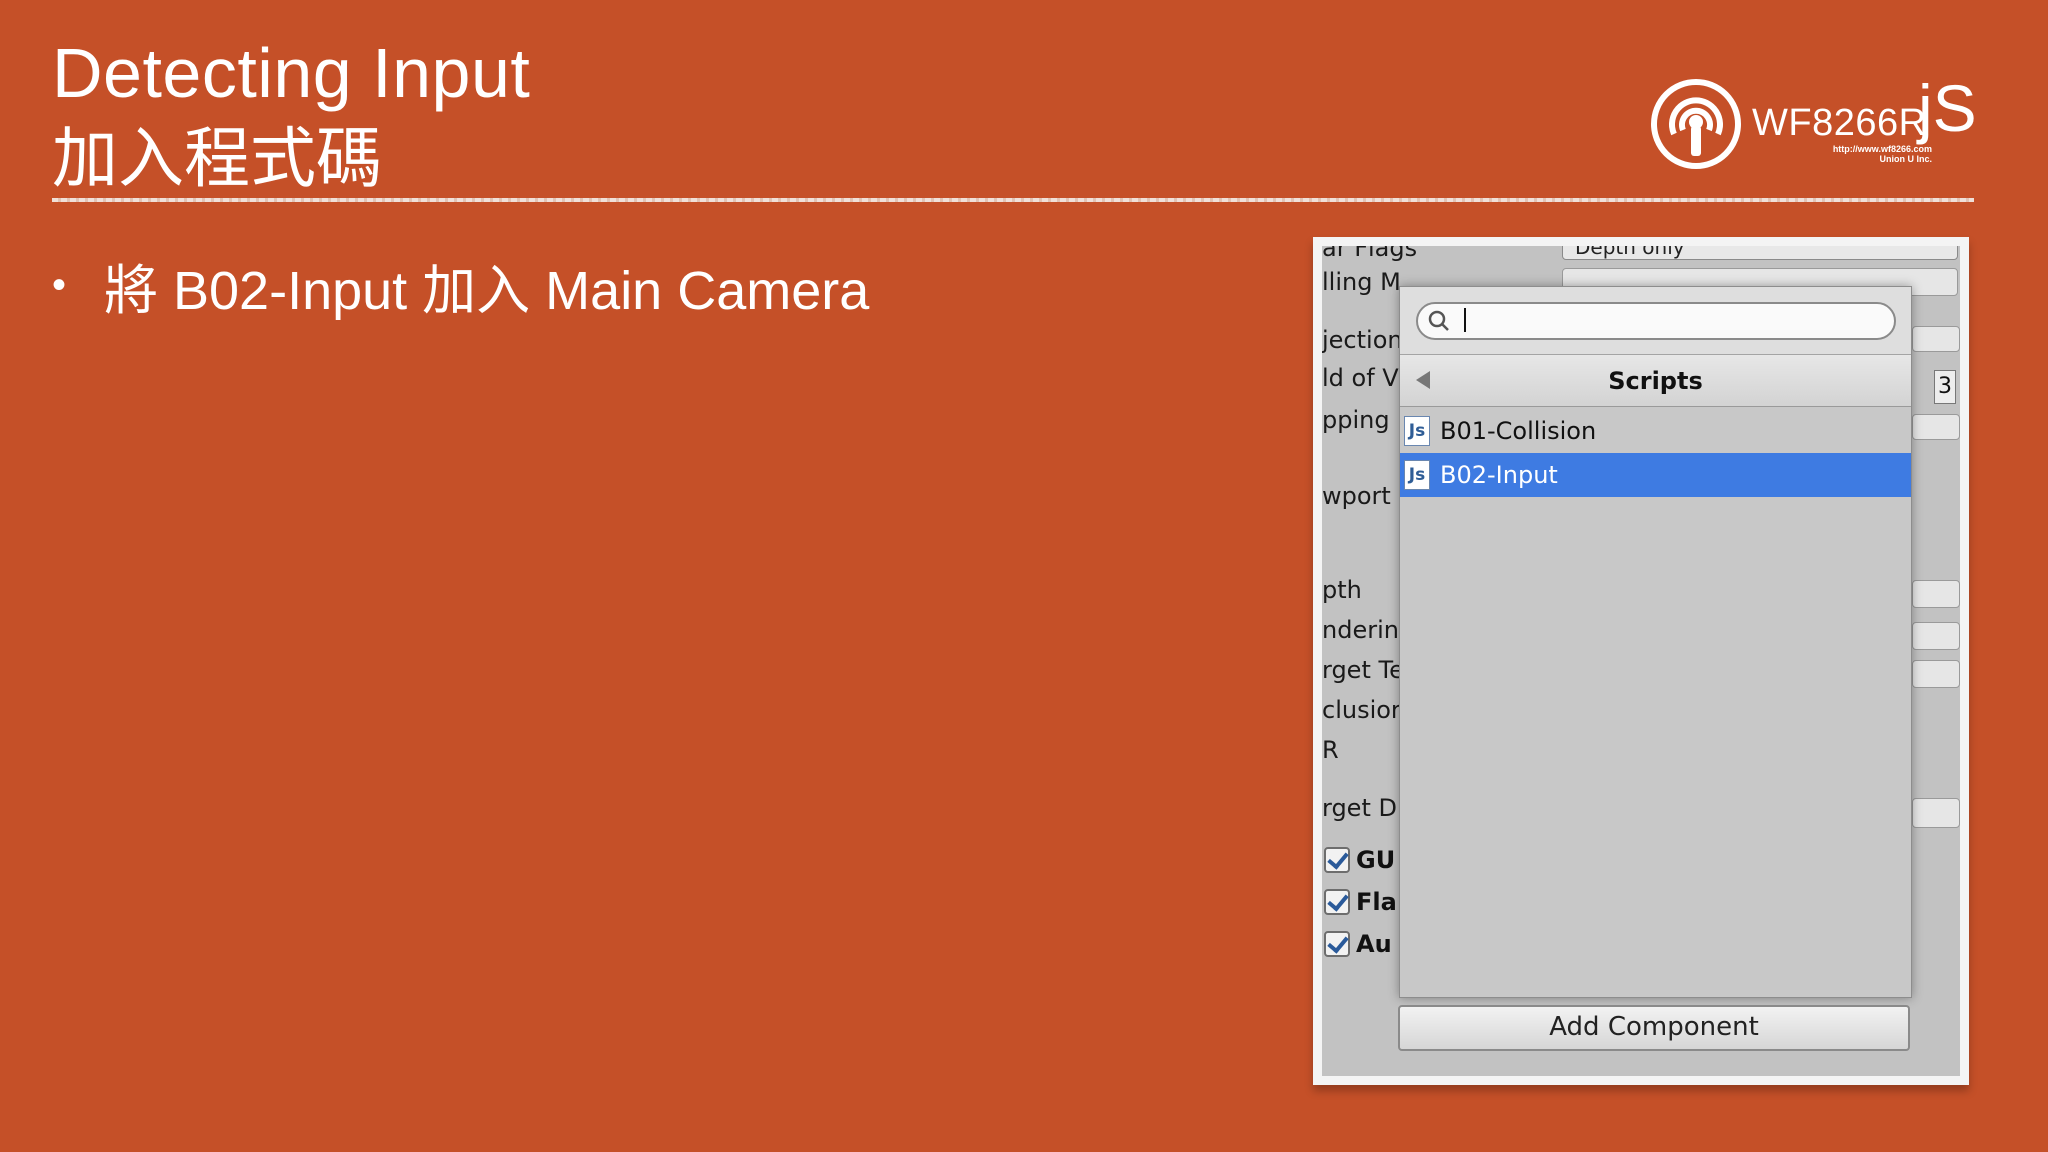 Image resolution: width=2048 pixels, height=1152 pixels. I want to click on inspector-label: pth, so click(1342, 590).